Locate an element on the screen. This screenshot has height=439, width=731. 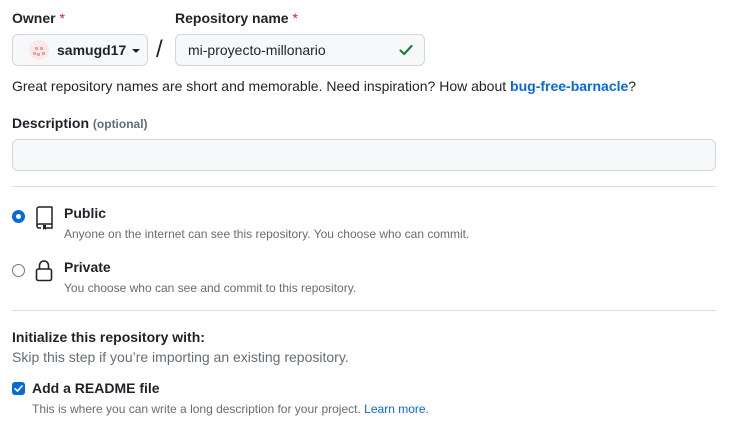
public-title: Public is located at coordinates (85, 213).